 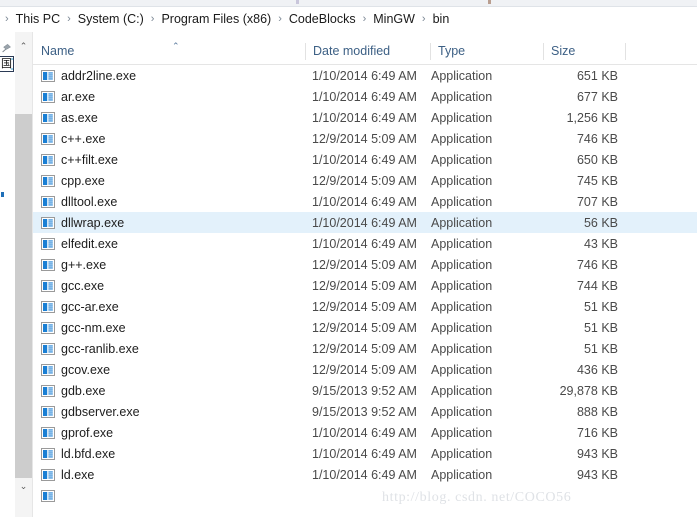 What do you see at coordinates (77, 433) in the screenshot?
I see `file-name-cell: gprof.exe` at bounding box center [77, 433].